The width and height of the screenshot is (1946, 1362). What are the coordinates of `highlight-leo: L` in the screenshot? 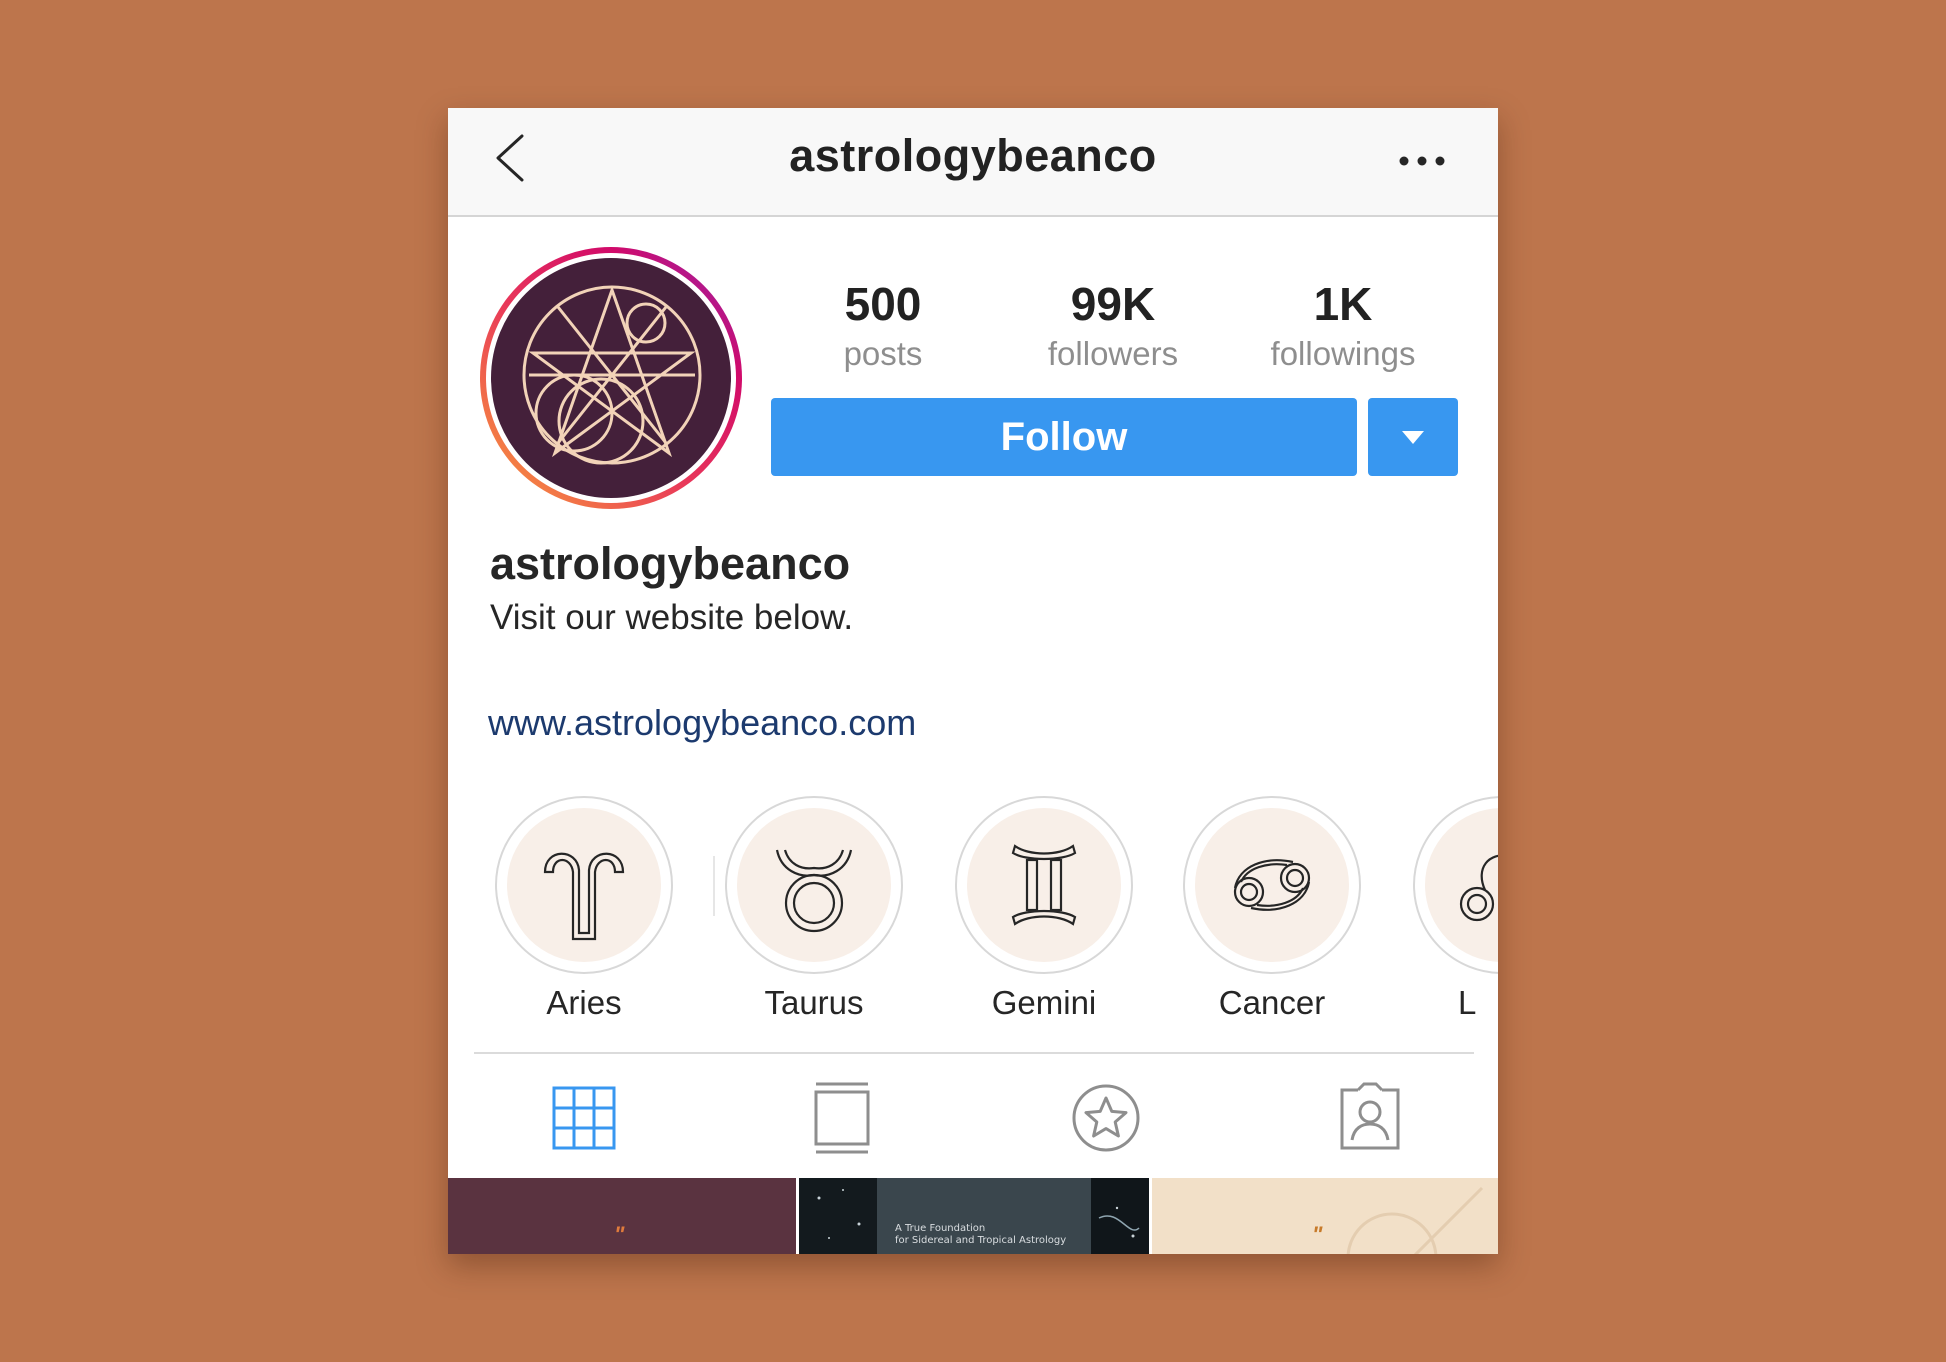 It's located at (1454, 909).